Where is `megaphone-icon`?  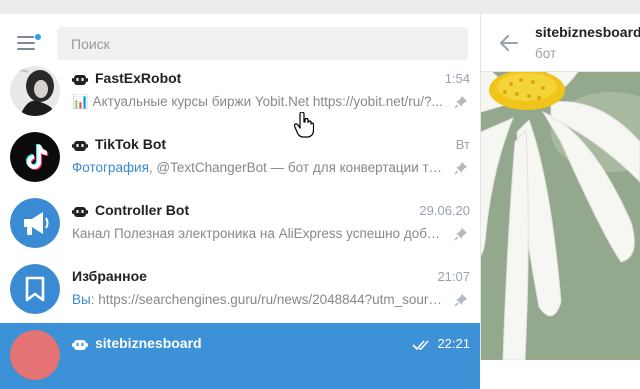
megaphone-icon is located at coordinates (35, 223).